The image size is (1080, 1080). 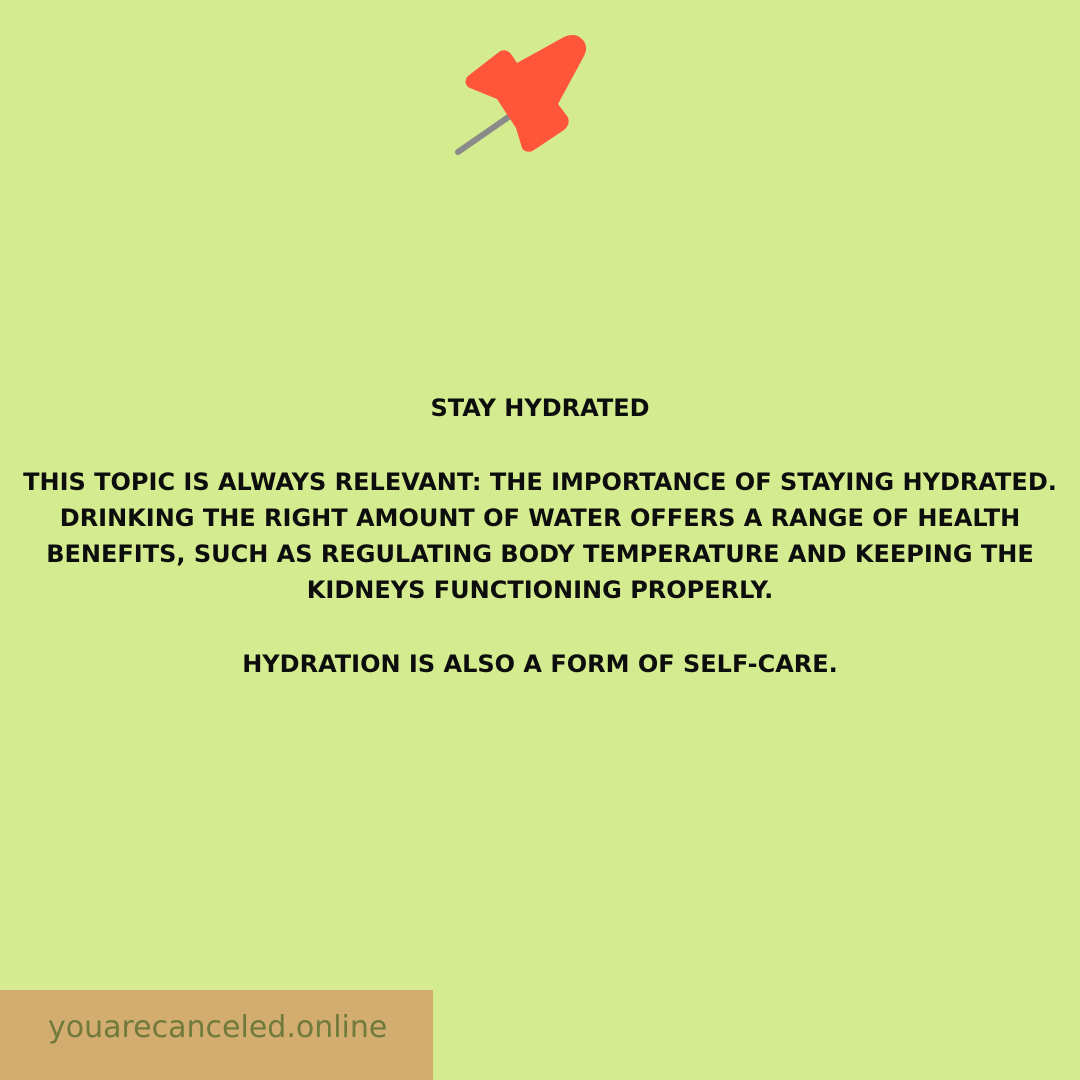 What do you see at coordinates (217, 1028) in the screenshot?
I see `footer-site-link: youarecanceled.online` at bounding box center [217, 1028].